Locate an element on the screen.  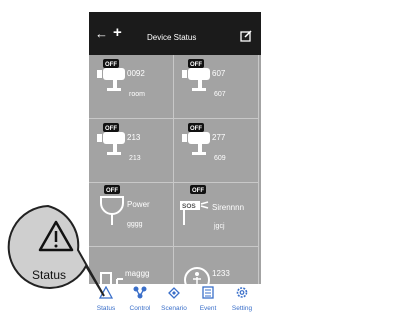
event-list-icon is located at coordinates (208, 292).